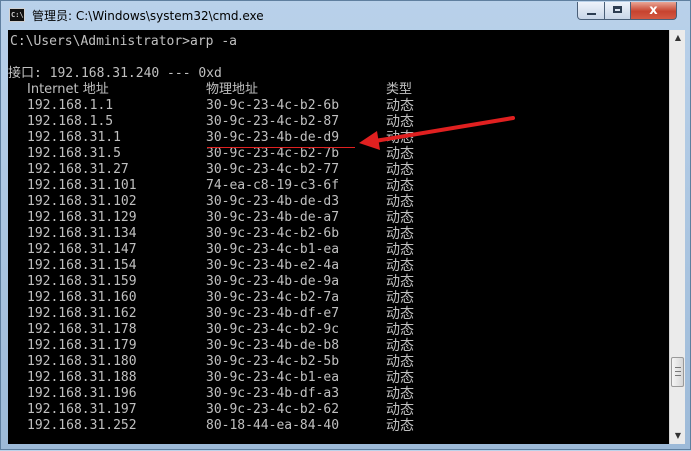 This screenshot has height=451, width=691. Describe the element at coordinates (591, 11) in the screenshot. I see `minimize-button` at that location.